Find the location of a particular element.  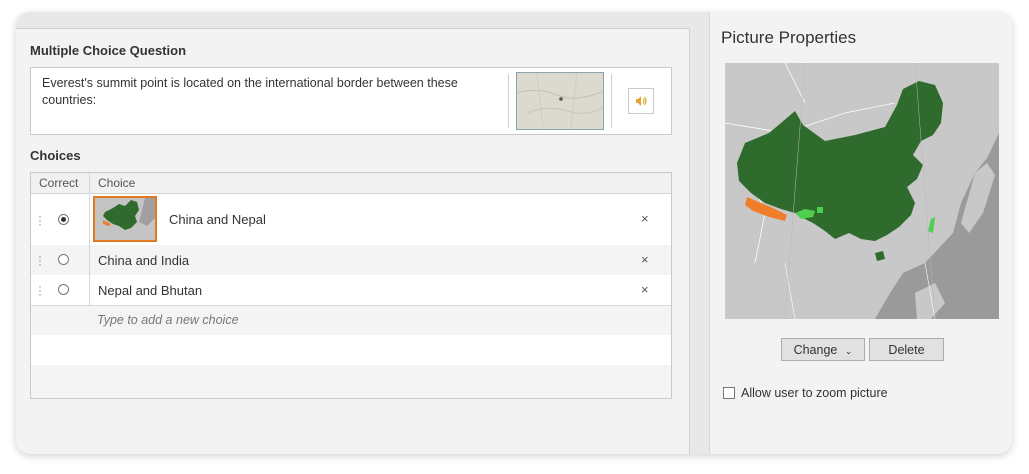

choice-label: Nepal and Bhutan is located at coordinates (150, 290).